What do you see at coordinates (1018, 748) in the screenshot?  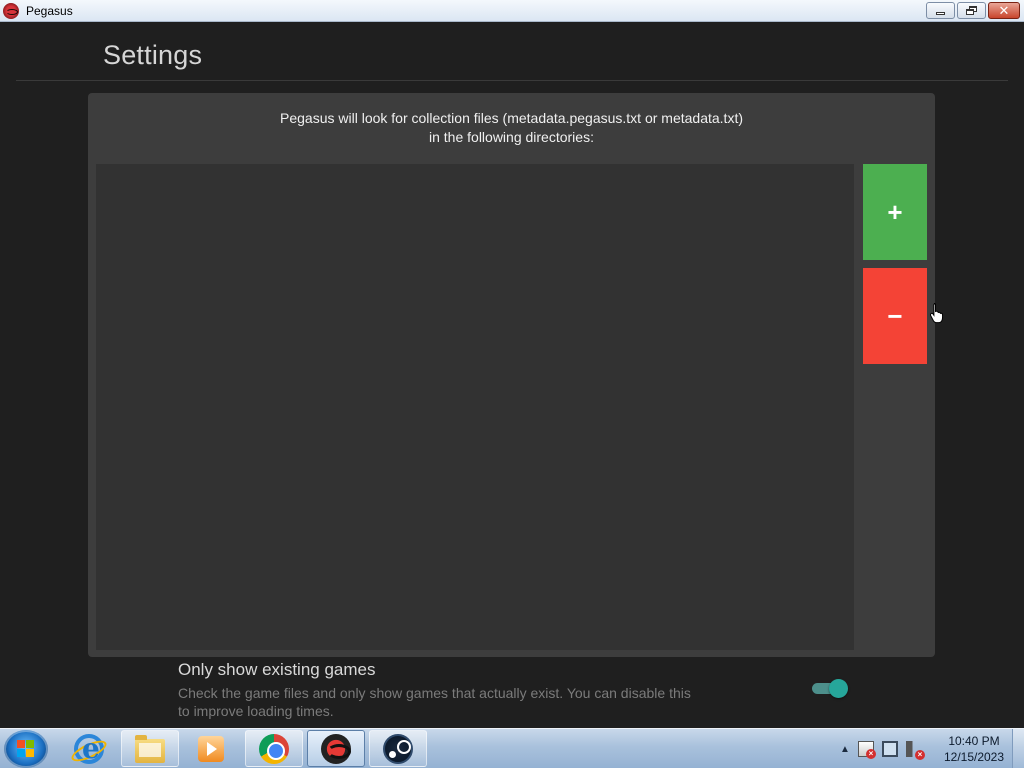 I see `show-desktop-button` at bounding box center [1018, 748].